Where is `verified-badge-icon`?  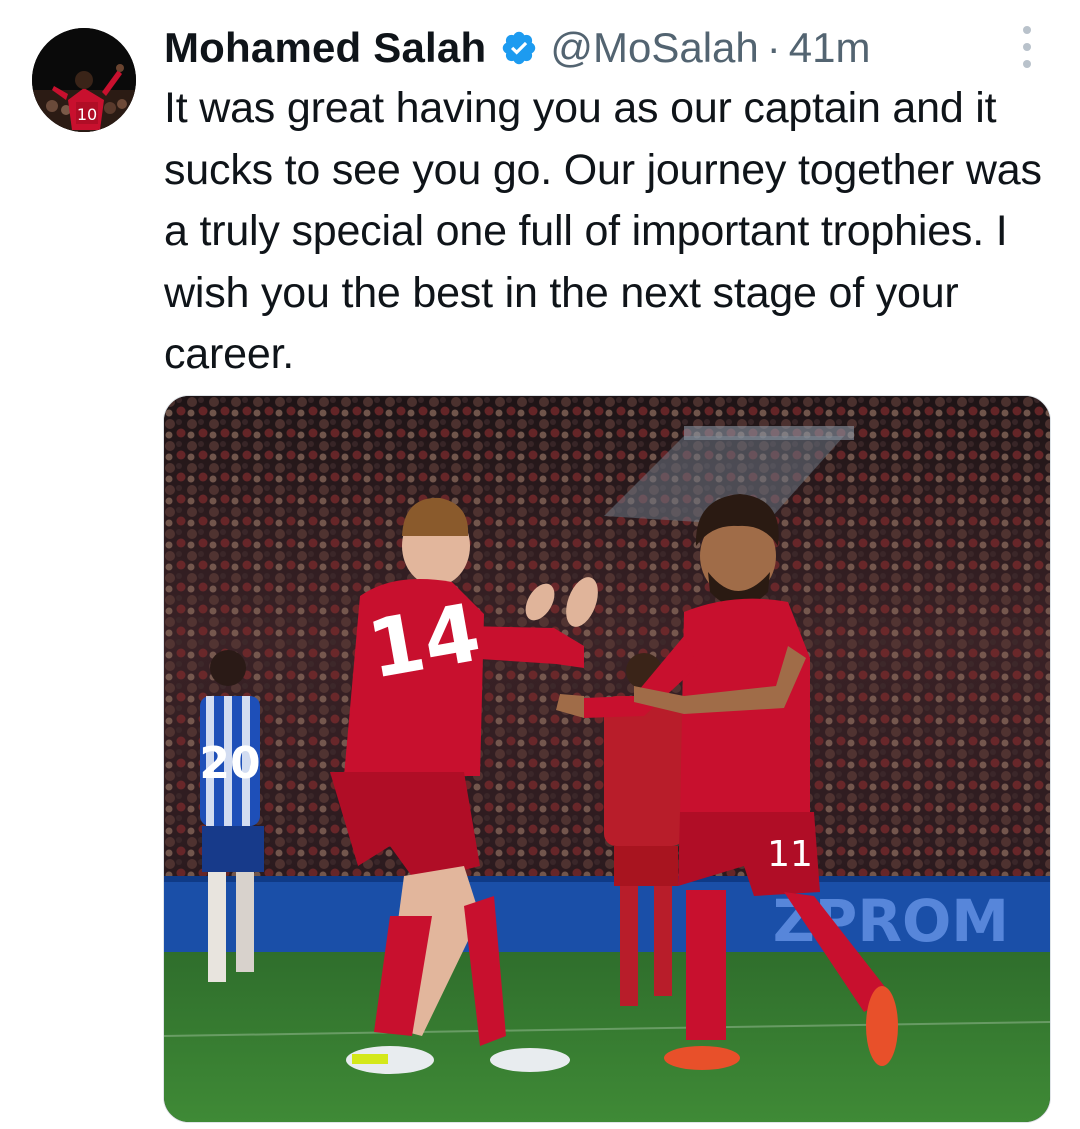
verified-badge-icon is located at coordinates (519, 48).